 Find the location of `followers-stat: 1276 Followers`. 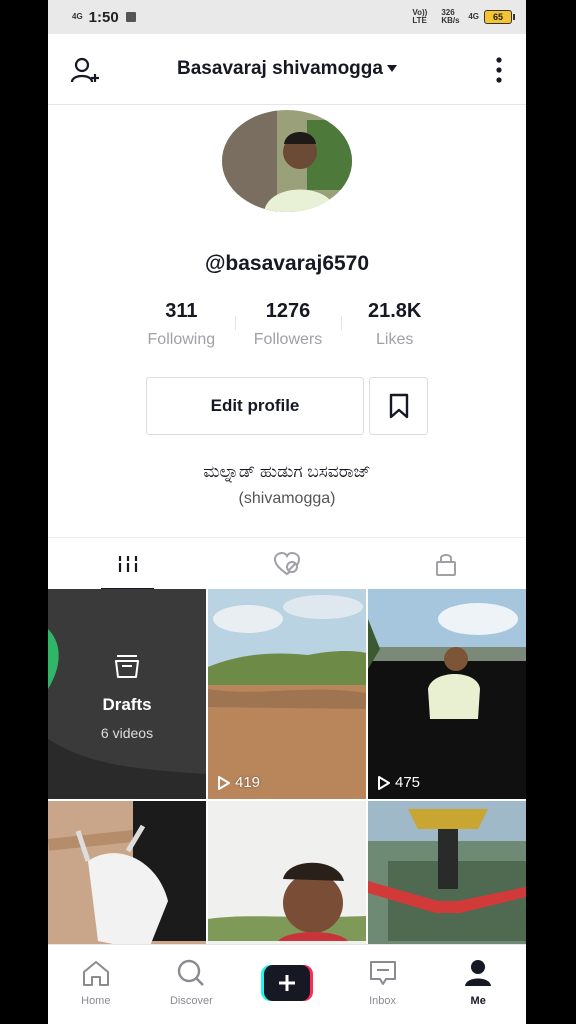

followers-stat: 1276 Followers is located at coordinates (288, 324).